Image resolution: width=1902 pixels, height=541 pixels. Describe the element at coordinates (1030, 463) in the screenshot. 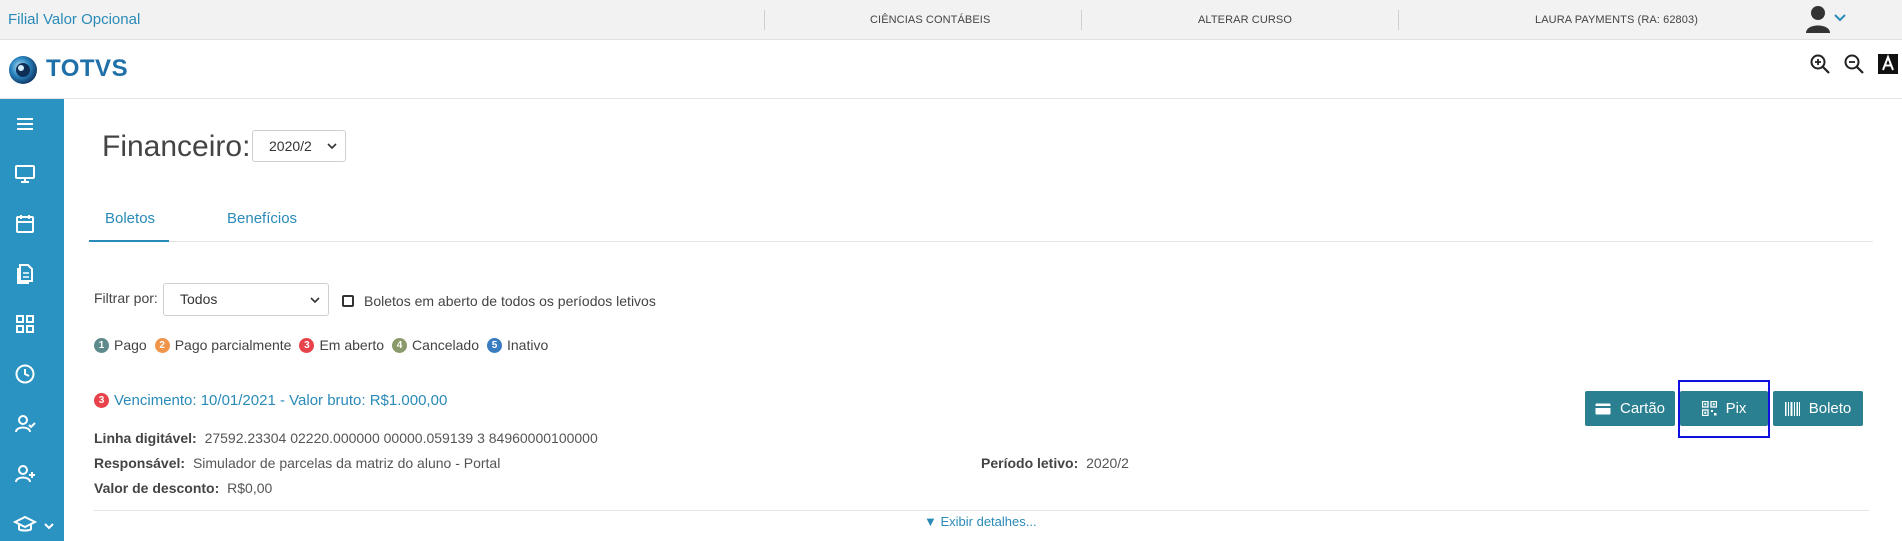

I see `periodo-letivo-label: Período letivo:` at that location.